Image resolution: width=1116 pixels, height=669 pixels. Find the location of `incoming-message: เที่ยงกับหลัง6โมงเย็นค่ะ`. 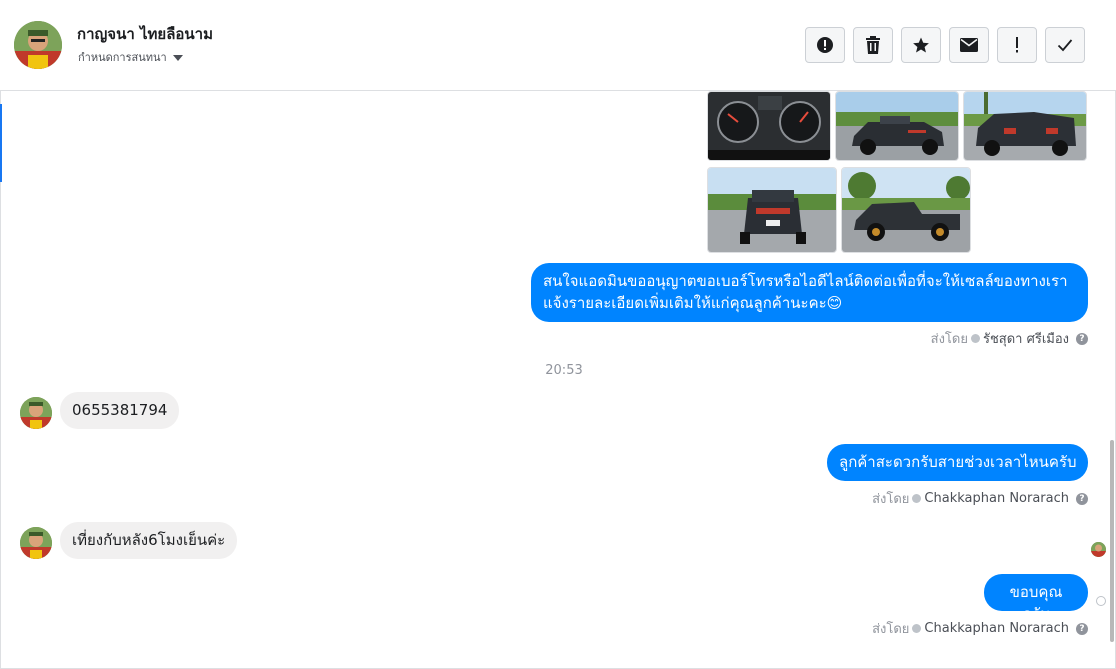

incoming-message: เที่ยงกับหลัง6โมงเย็นค่ะ is located at coordinates (149, 540).